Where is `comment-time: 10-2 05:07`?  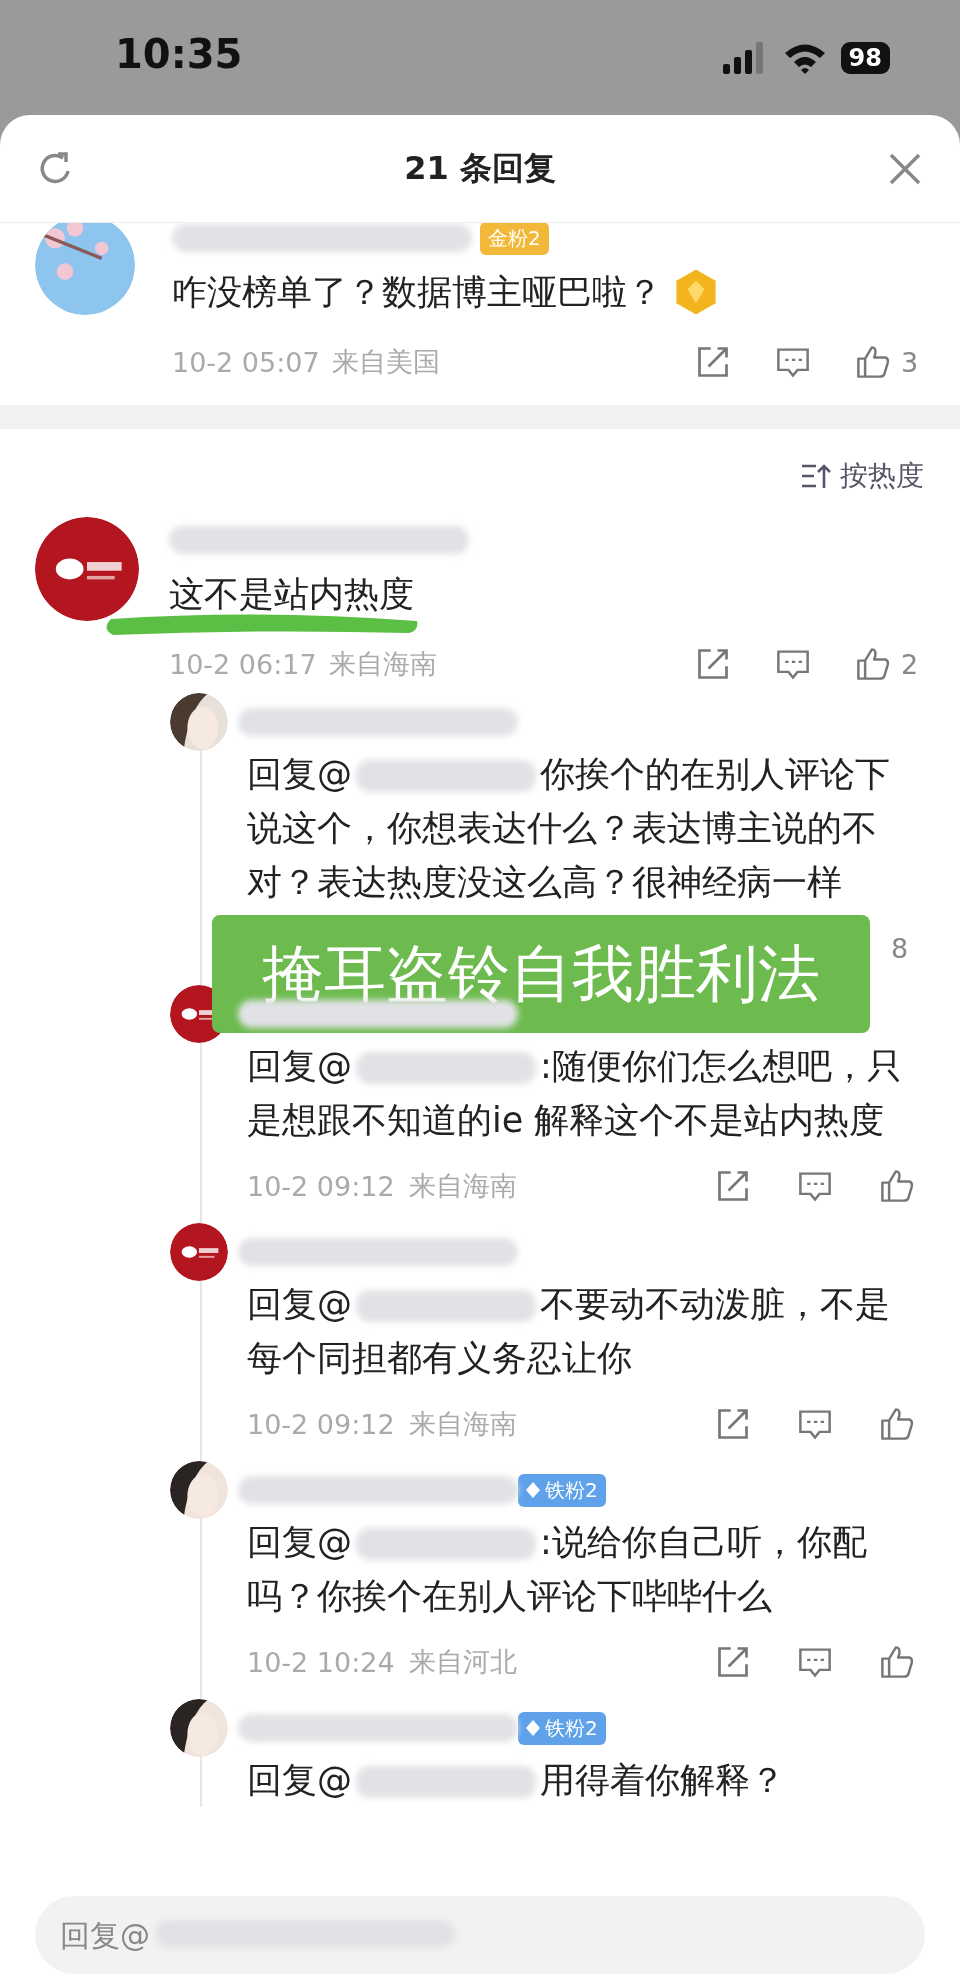
comment-time: 10-2 05:07 is located at coordinates (246, 362).